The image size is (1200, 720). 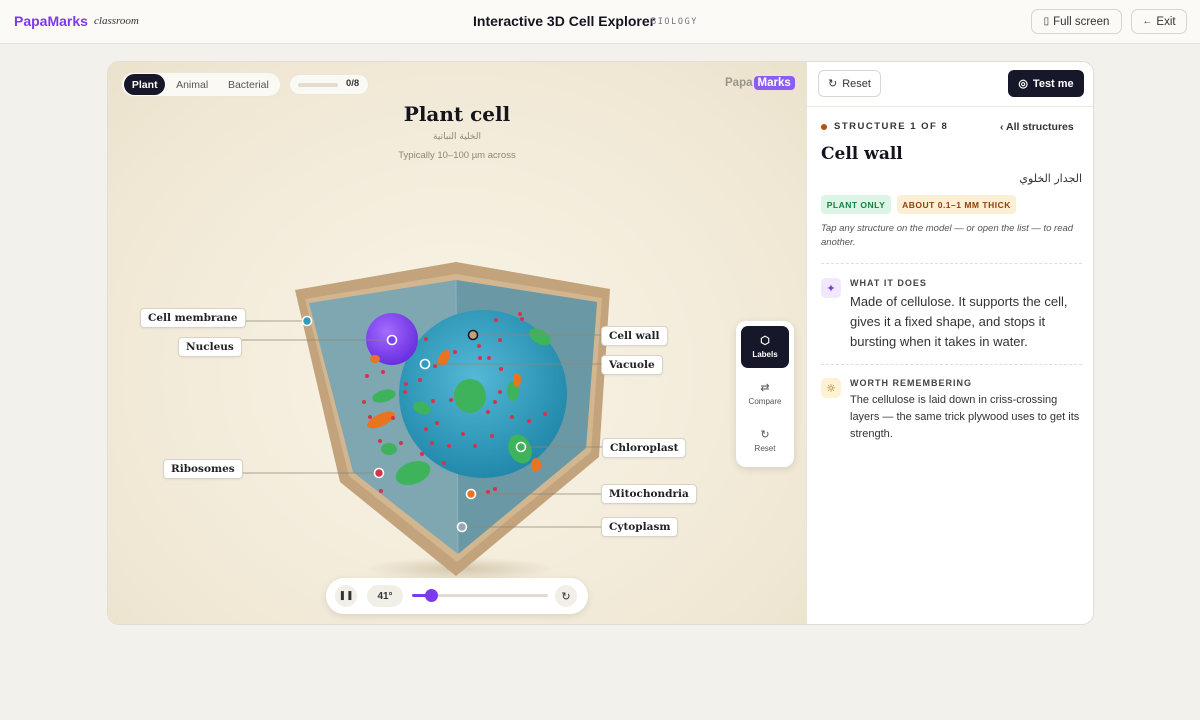 I want to click on sparkle-icon: ✦, so click(x=831, y=288).